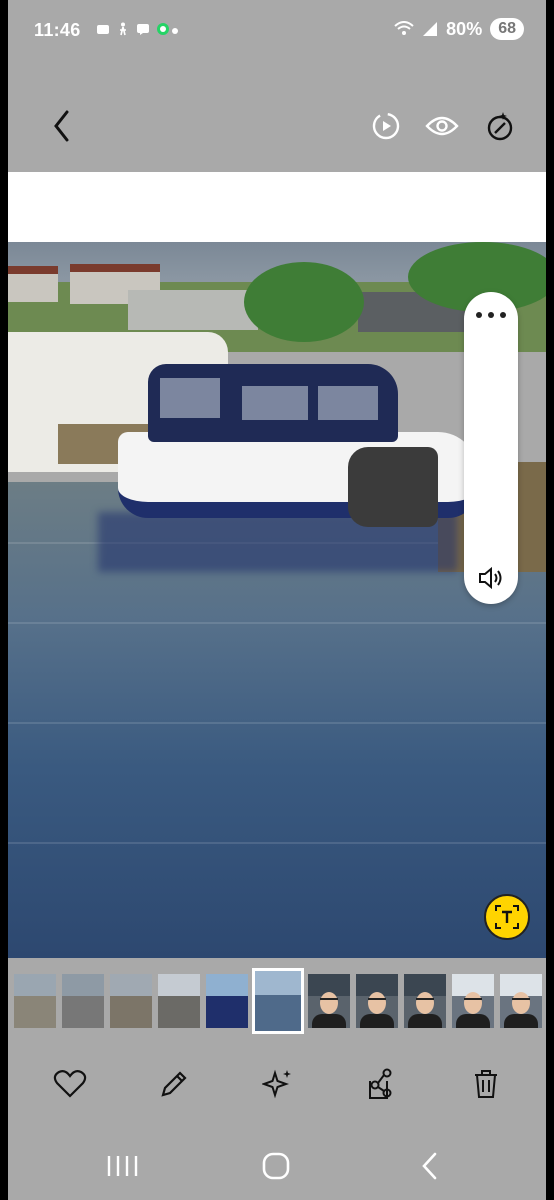  Describe the element at coordinates (175, 31) in the screenshot. I see `status-dot` at that location.